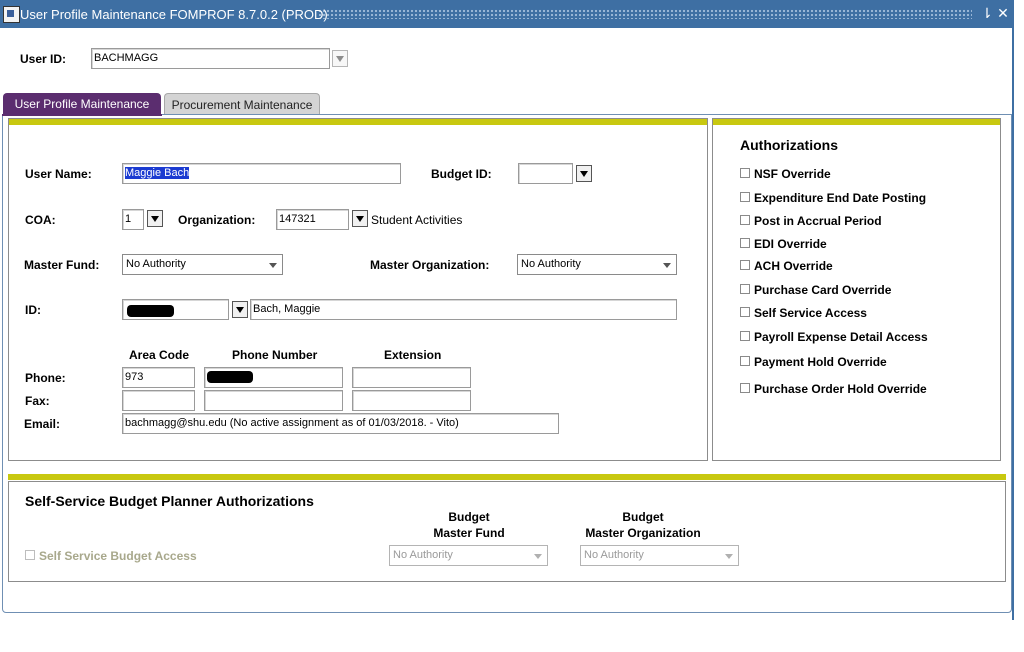 This screenshot has height=652, width=1024. Describe the element at coordinates (210, 58) in the screenshot. I see `user-id-field: BACHMAGG` at that location.